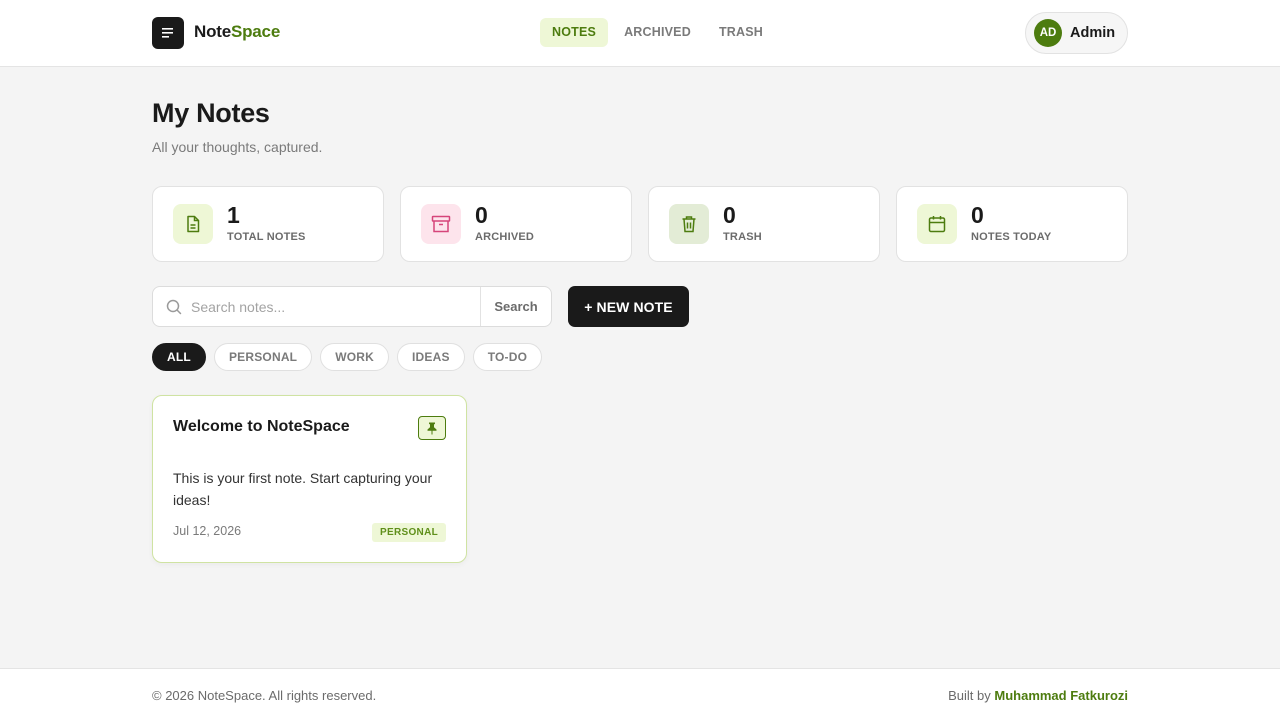 The height and width of the screenshot is (720, 1280). I want to click on new-note-button: + NEW NOTE, so click(628, 306).